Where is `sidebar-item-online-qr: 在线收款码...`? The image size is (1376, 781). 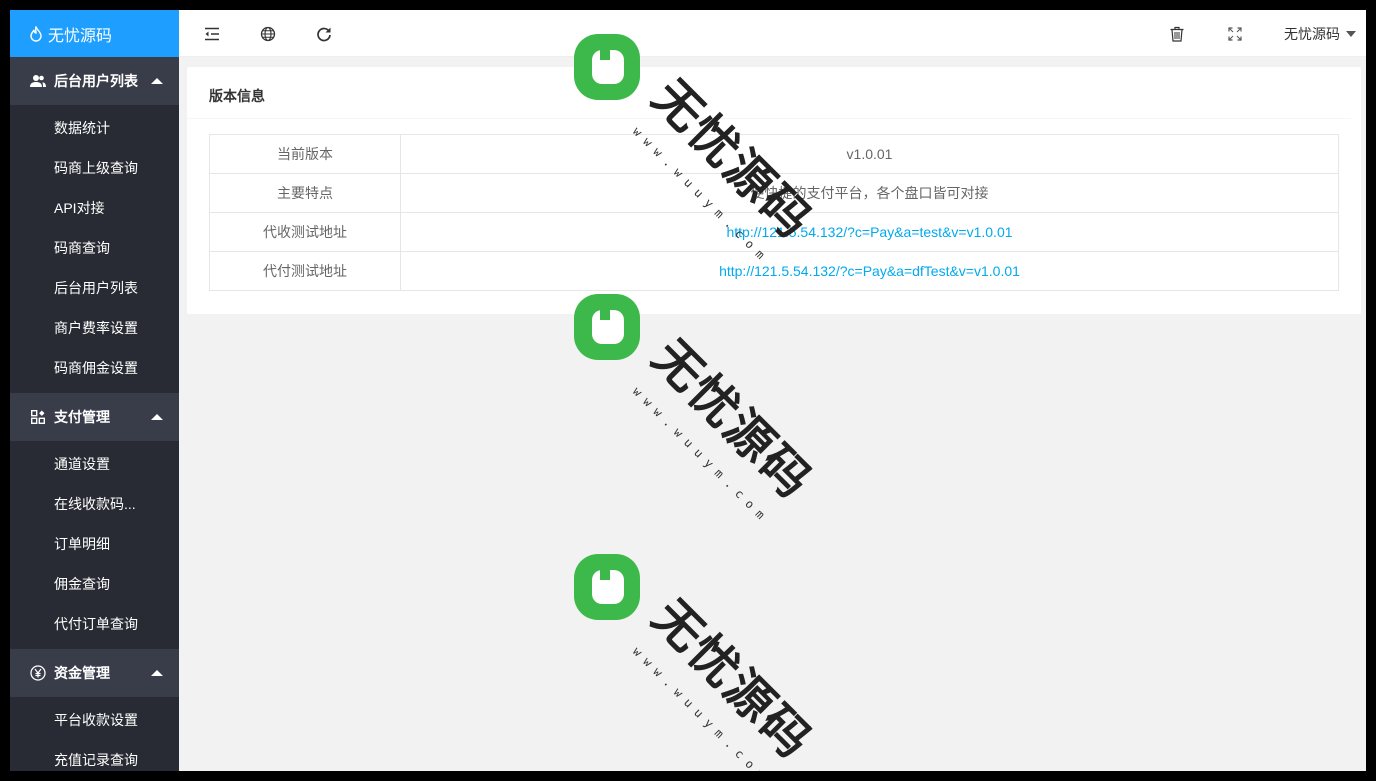 sidebar-item-online-qr: 在线收款码... is located at coordinates (94, 504).